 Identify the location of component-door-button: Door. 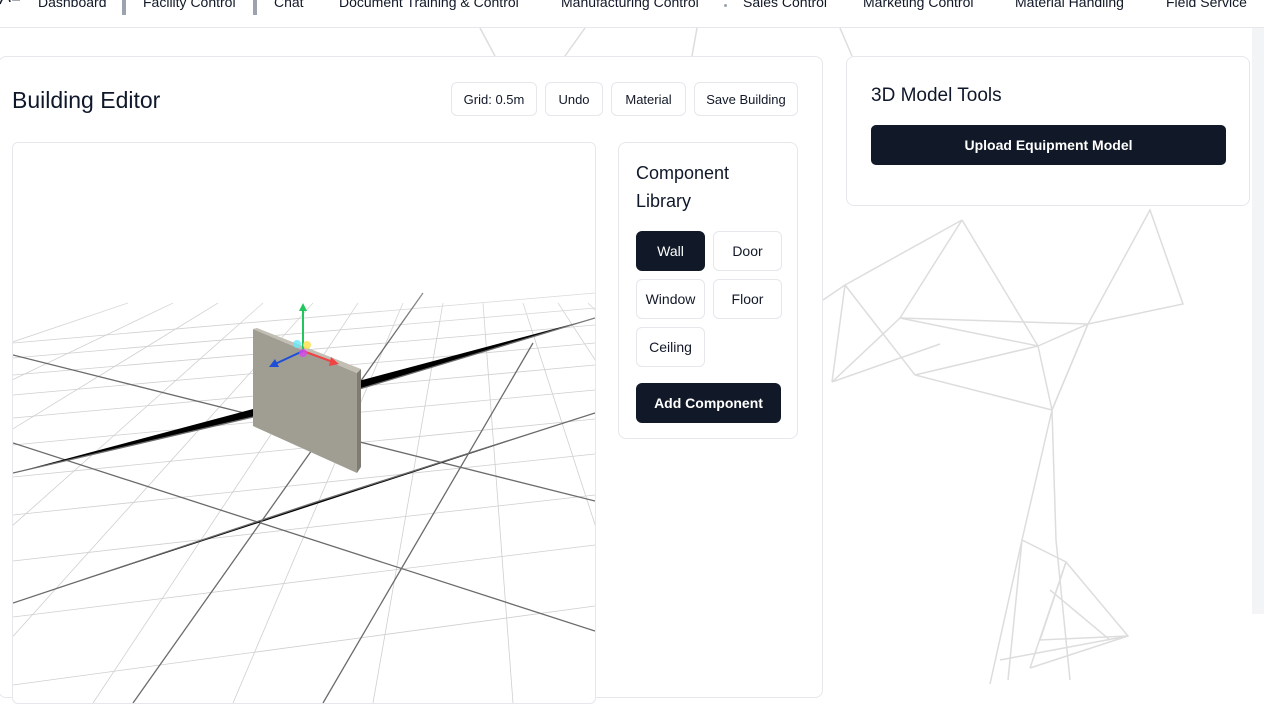
(747, 251).